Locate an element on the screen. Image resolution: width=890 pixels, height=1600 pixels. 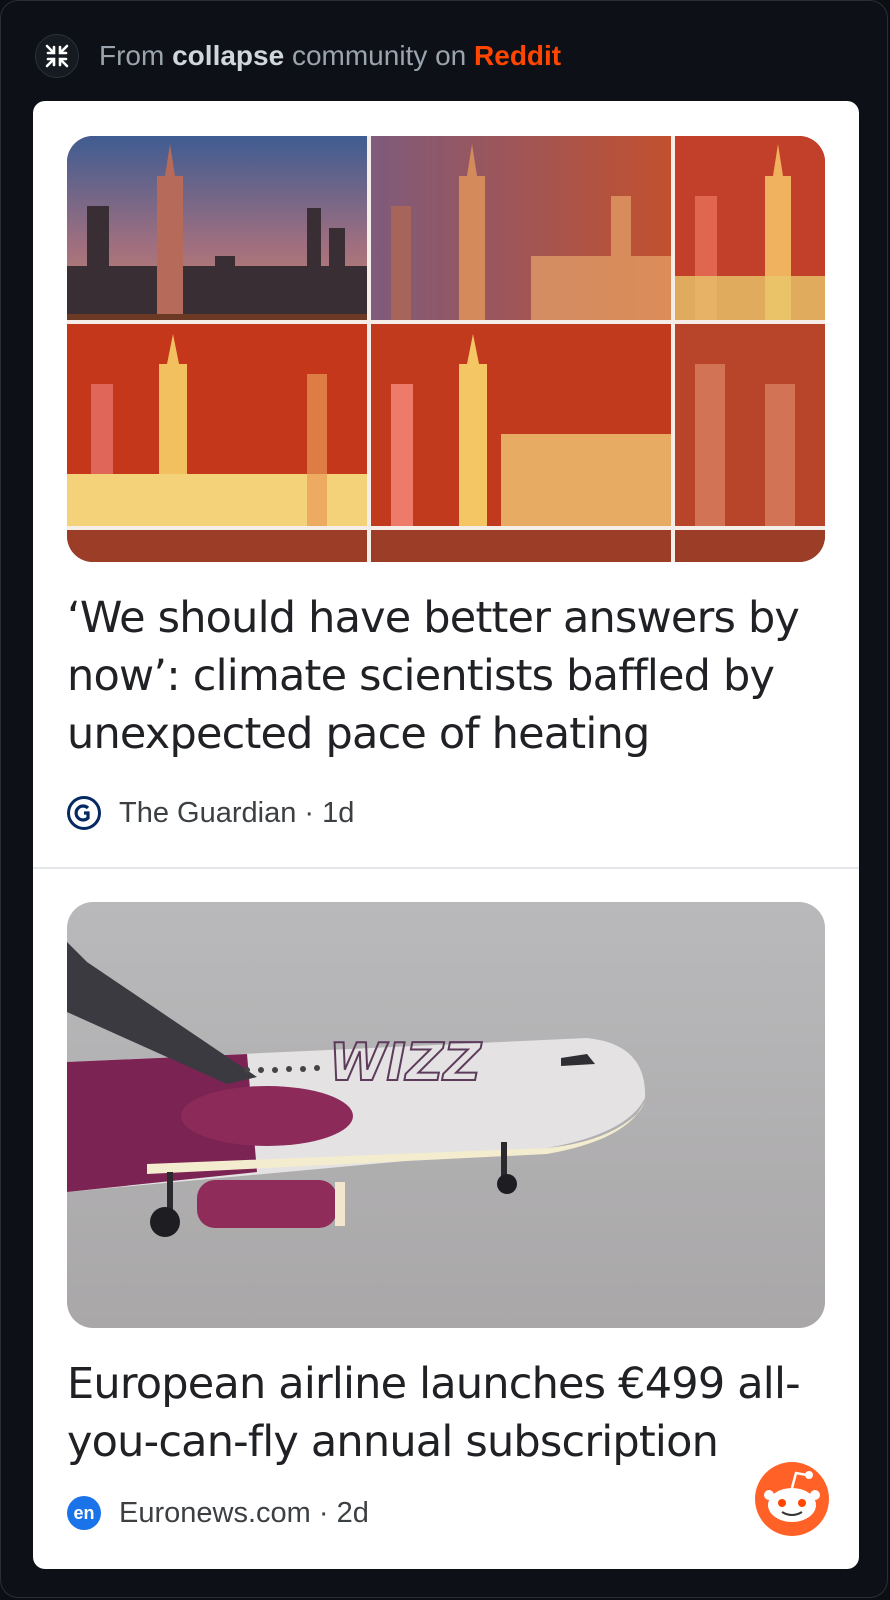
platform-link: Reddit is located at coordinates (517, 55).